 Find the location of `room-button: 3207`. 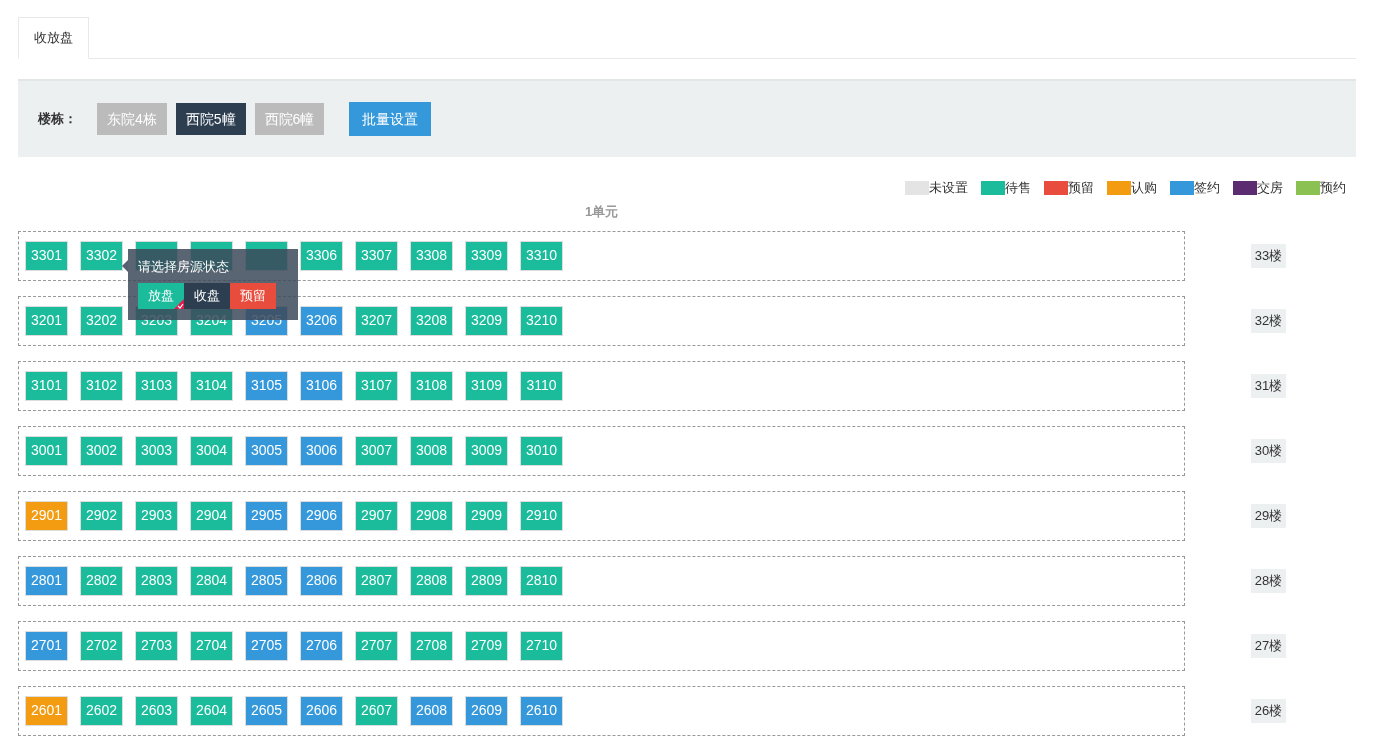

room-button: 3207 is located at coordinates (376, 320).